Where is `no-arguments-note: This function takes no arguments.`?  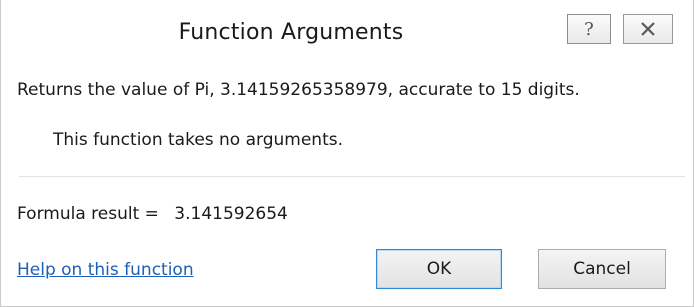 no-arguments-note: This function takes no arguments. is located at coordinates (198, 140).